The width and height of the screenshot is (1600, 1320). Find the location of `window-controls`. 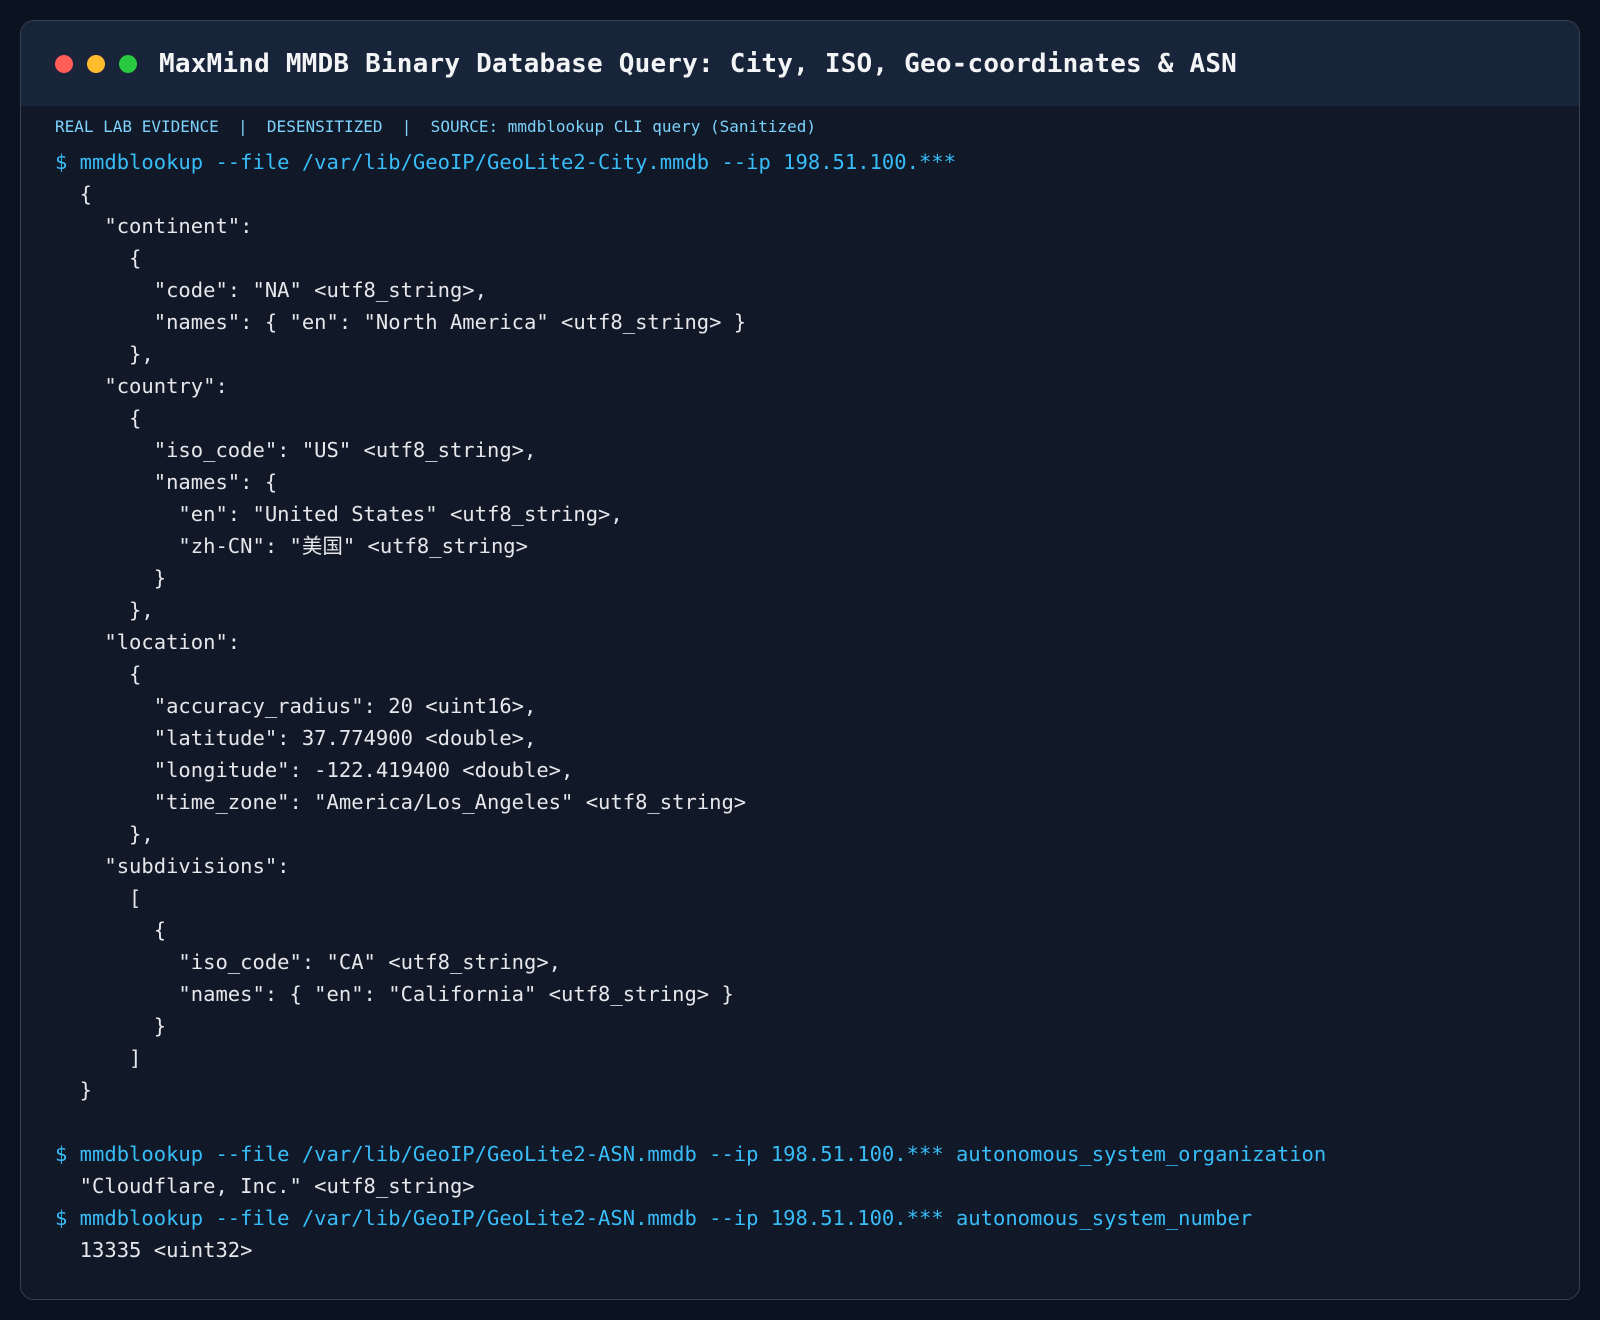

window-controls is located at coordinates (96, 63).